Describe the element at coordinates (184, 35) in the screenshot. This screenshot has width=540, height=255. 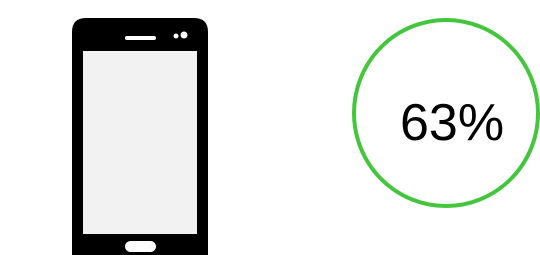
I see `phone-camera-dot` at that location.